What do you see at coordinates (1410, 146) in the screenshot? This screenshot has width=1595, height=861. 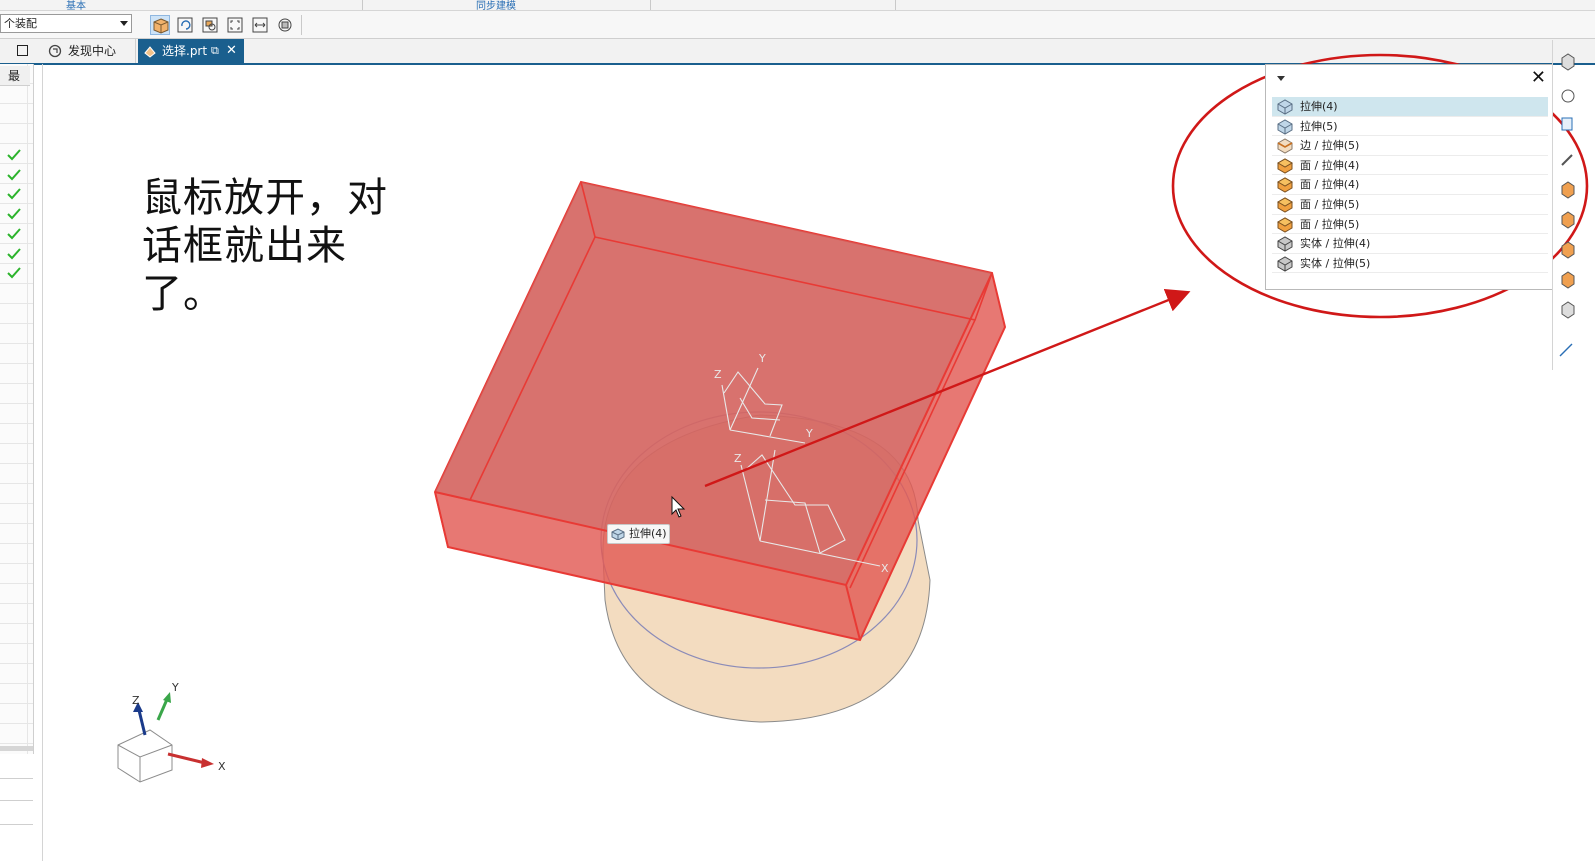 I see `quickpick-item: 边 / 拉伸(5)` at bounding box center [1410, 146].